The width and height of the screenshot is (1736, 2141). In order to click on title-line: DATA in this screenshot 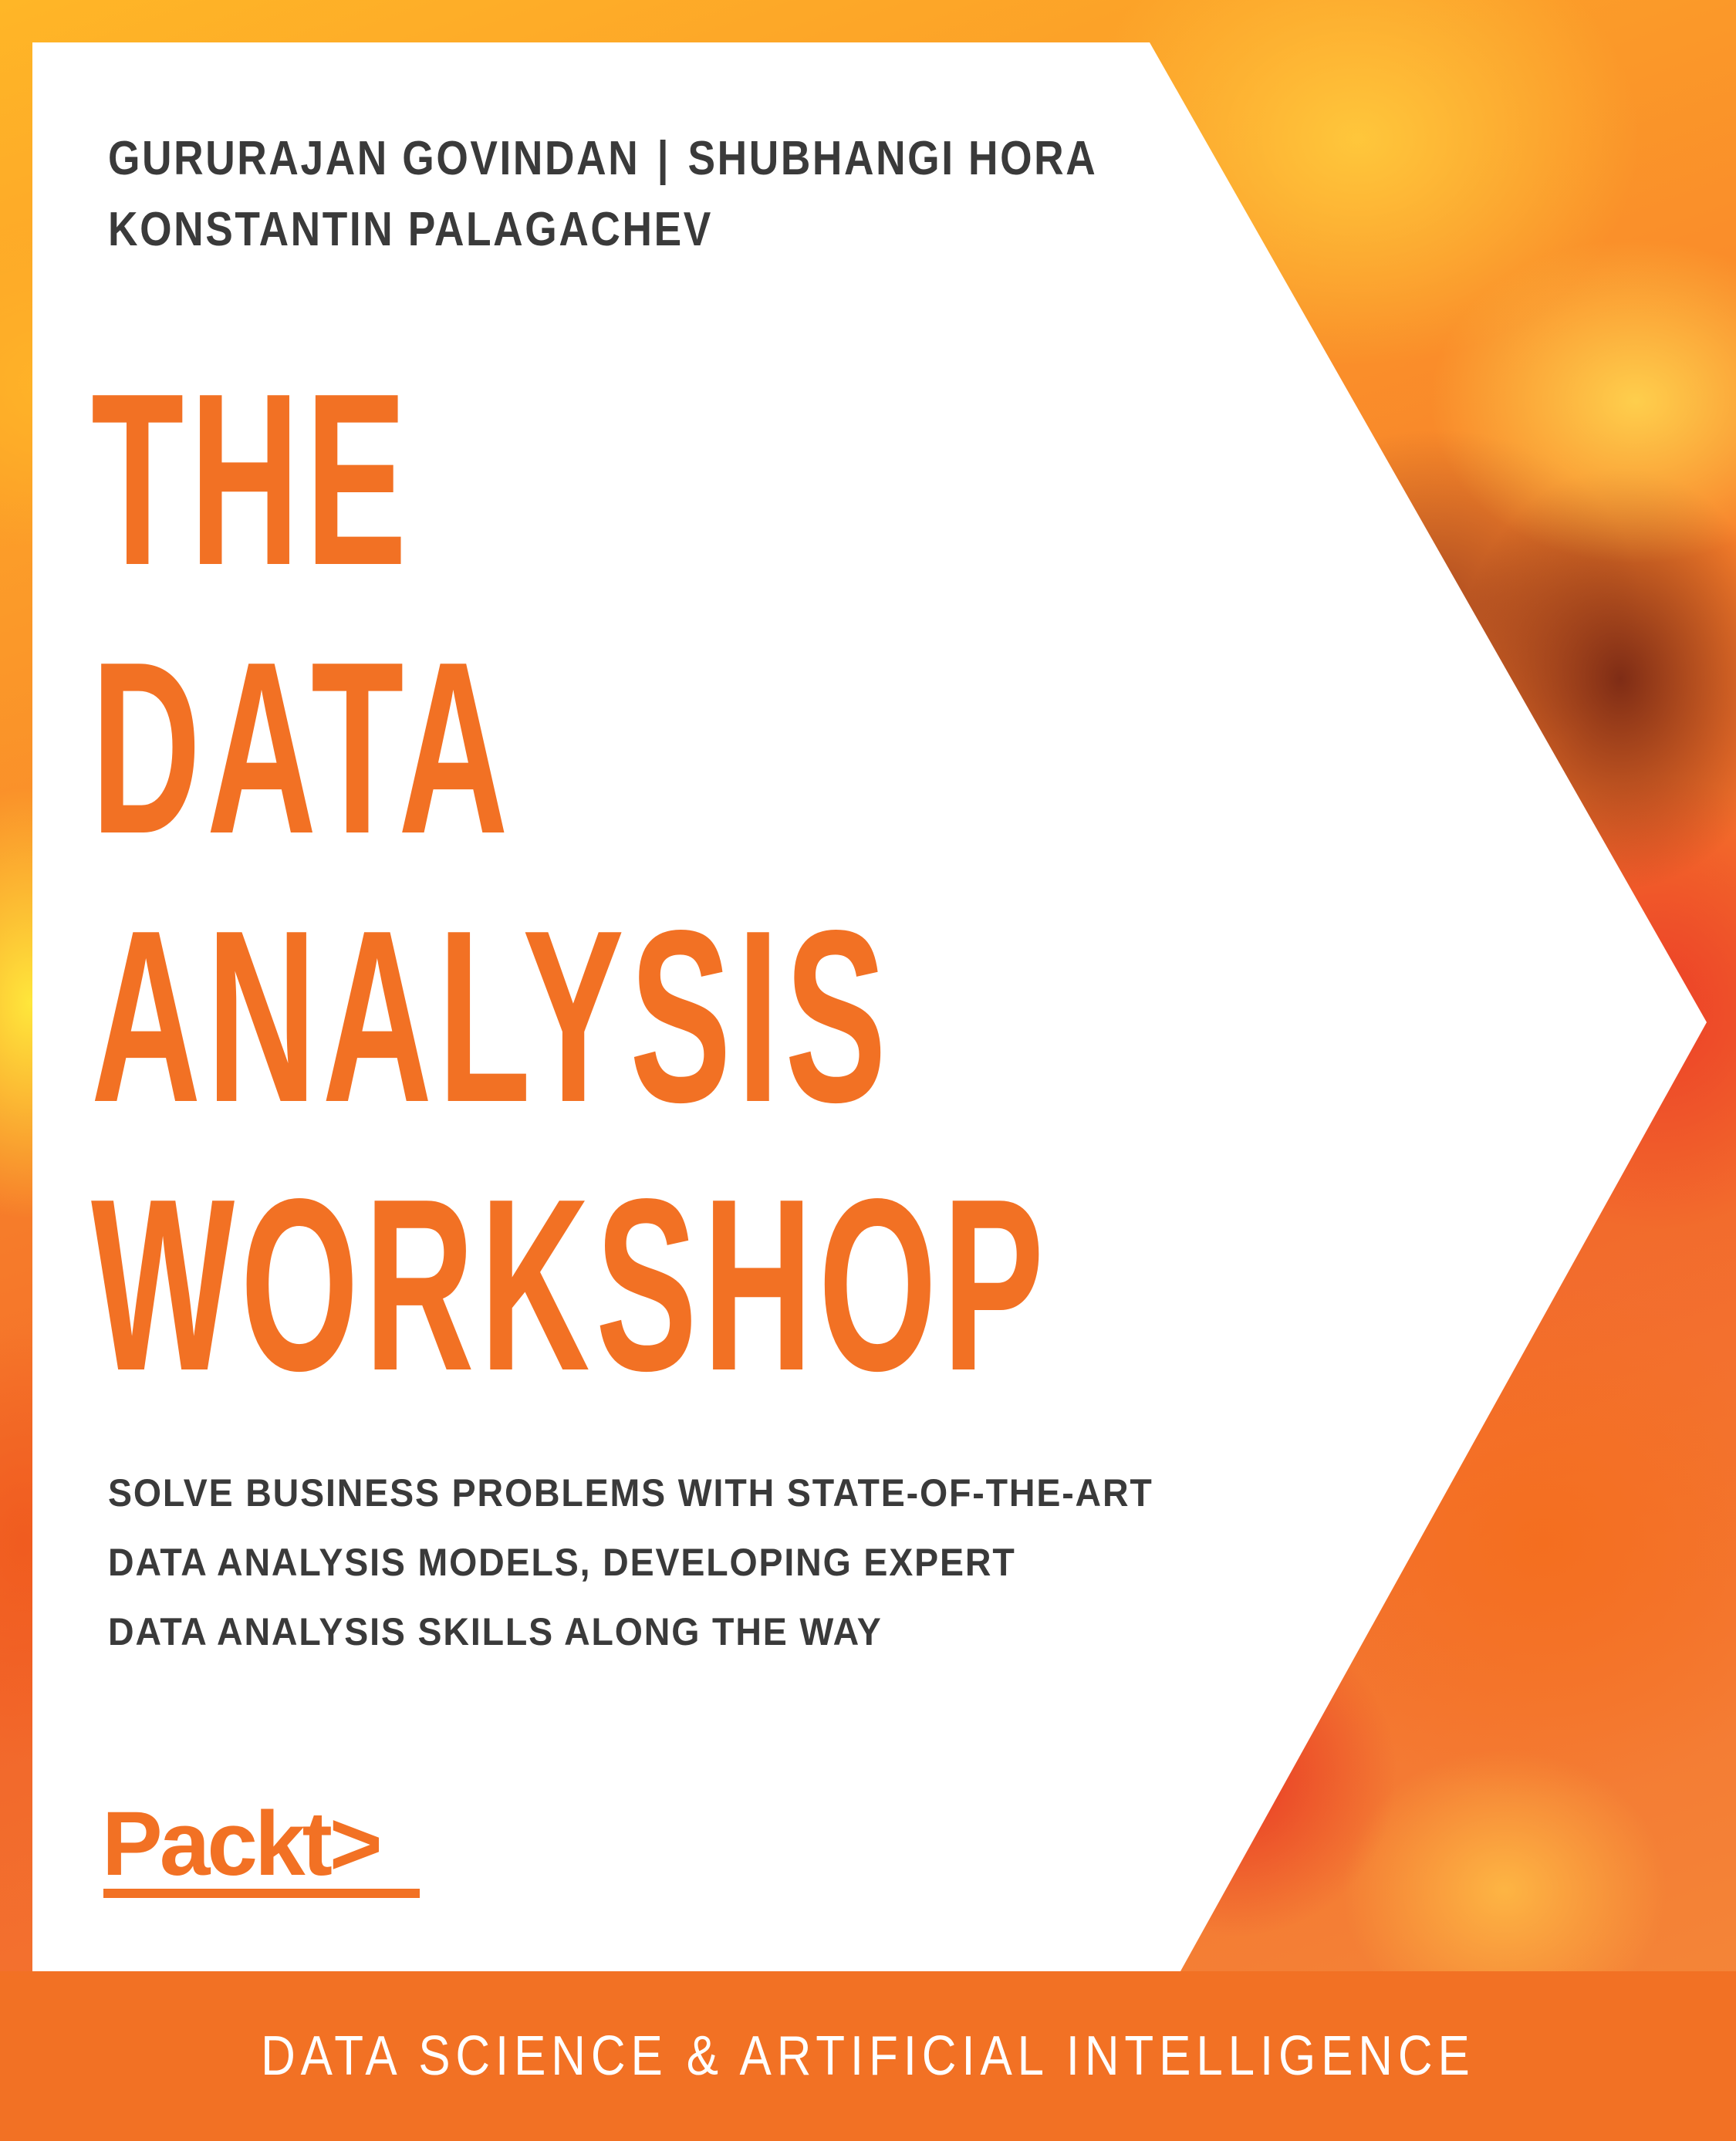, I will do `click(303, 748)`.